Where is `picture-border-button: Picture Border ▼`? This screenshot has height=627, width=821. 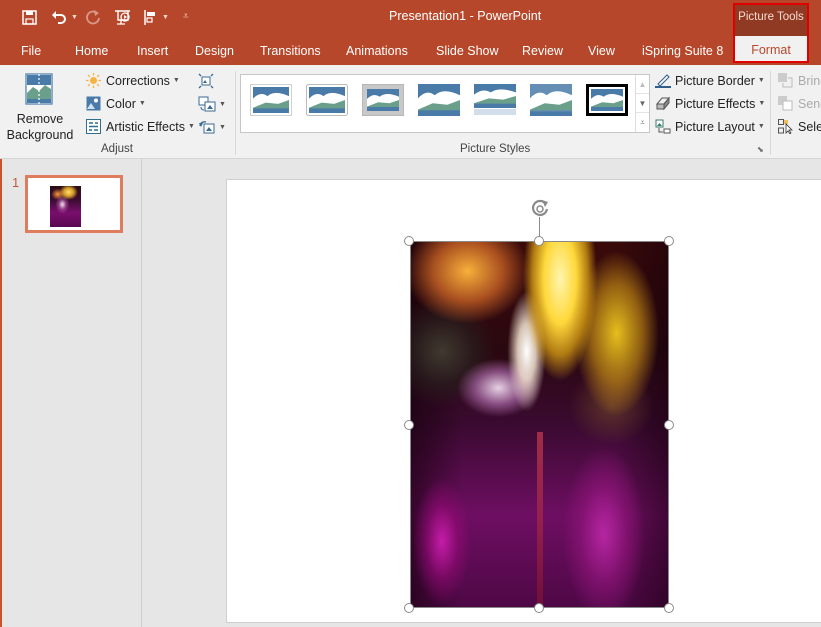
picture-border-button: Picture Border ▼ is located at coordinates (710, 80).